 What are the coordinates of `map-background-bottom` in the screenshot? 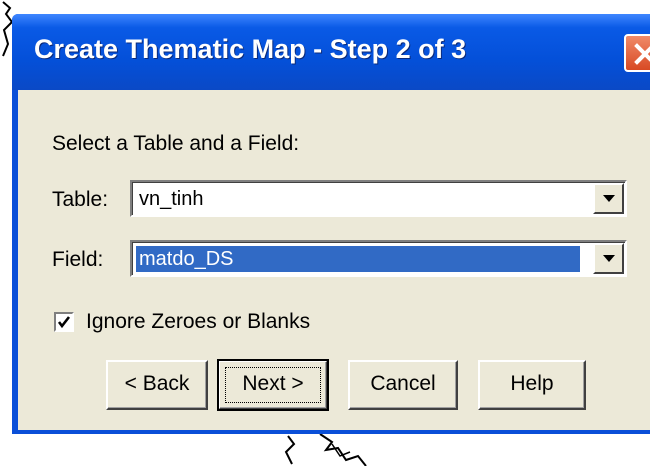 It's located at (325, 449).